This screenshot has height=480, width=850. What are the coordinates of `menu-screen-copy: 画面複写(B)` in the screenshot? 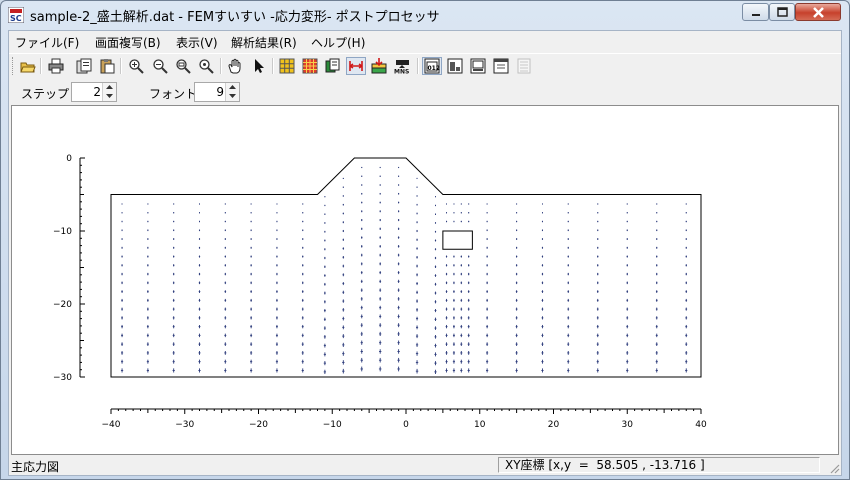 It's located at (128, 42).